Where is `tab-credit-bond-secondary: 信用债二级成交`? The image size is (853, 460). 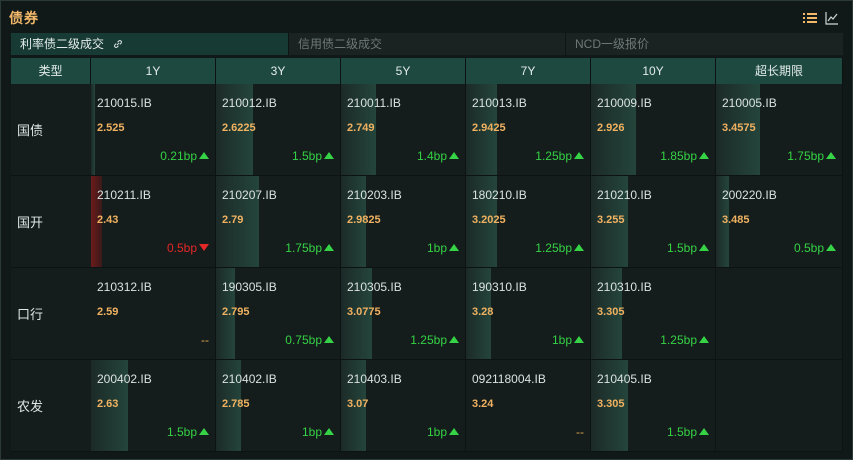 tab-credit-bond-secondary: 信用债二级成交 is located at coordinates (426, 44).